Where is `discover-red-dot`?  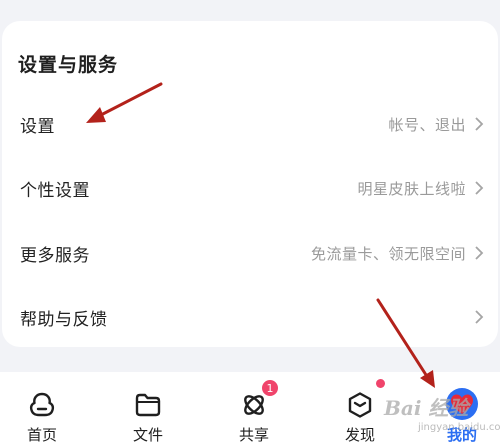
discover-red-dot is located at coordinates (380, 383).